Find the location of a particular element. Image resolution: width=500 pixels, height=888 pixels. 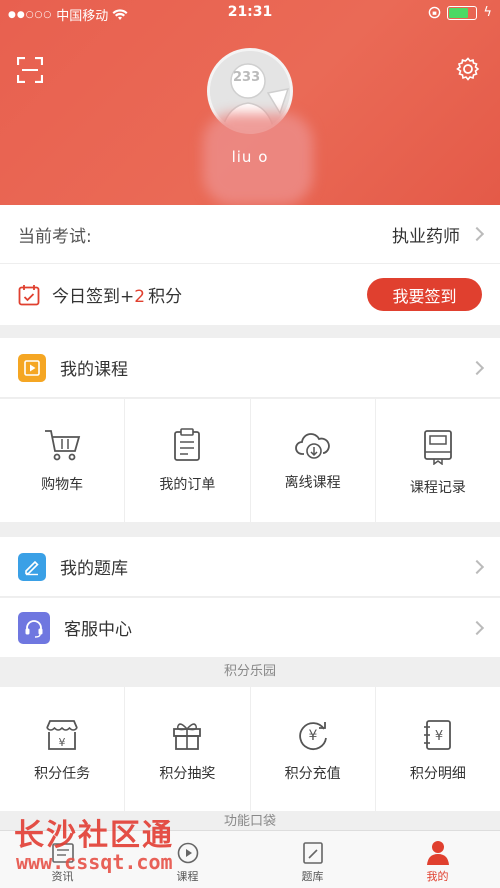

customer-service-label: 客服中心 is located at coordinates (98, 630).